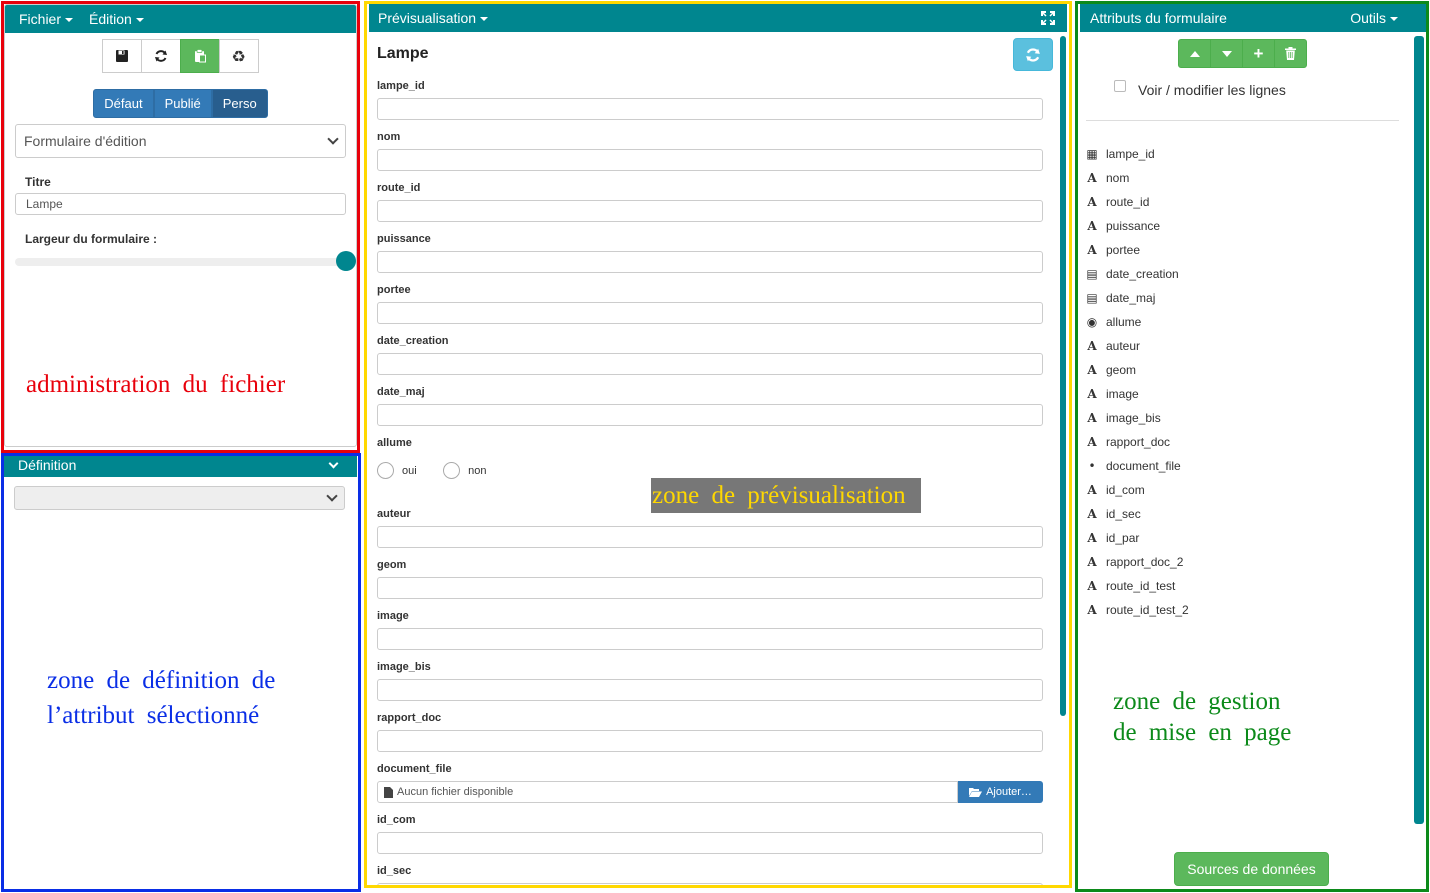 The width and height of the screenshot is (1430, 893). Describe the element at coordinates (1112, 538) in the screenshot. I see `attribute-item-id-par: Aid_par` at that location.